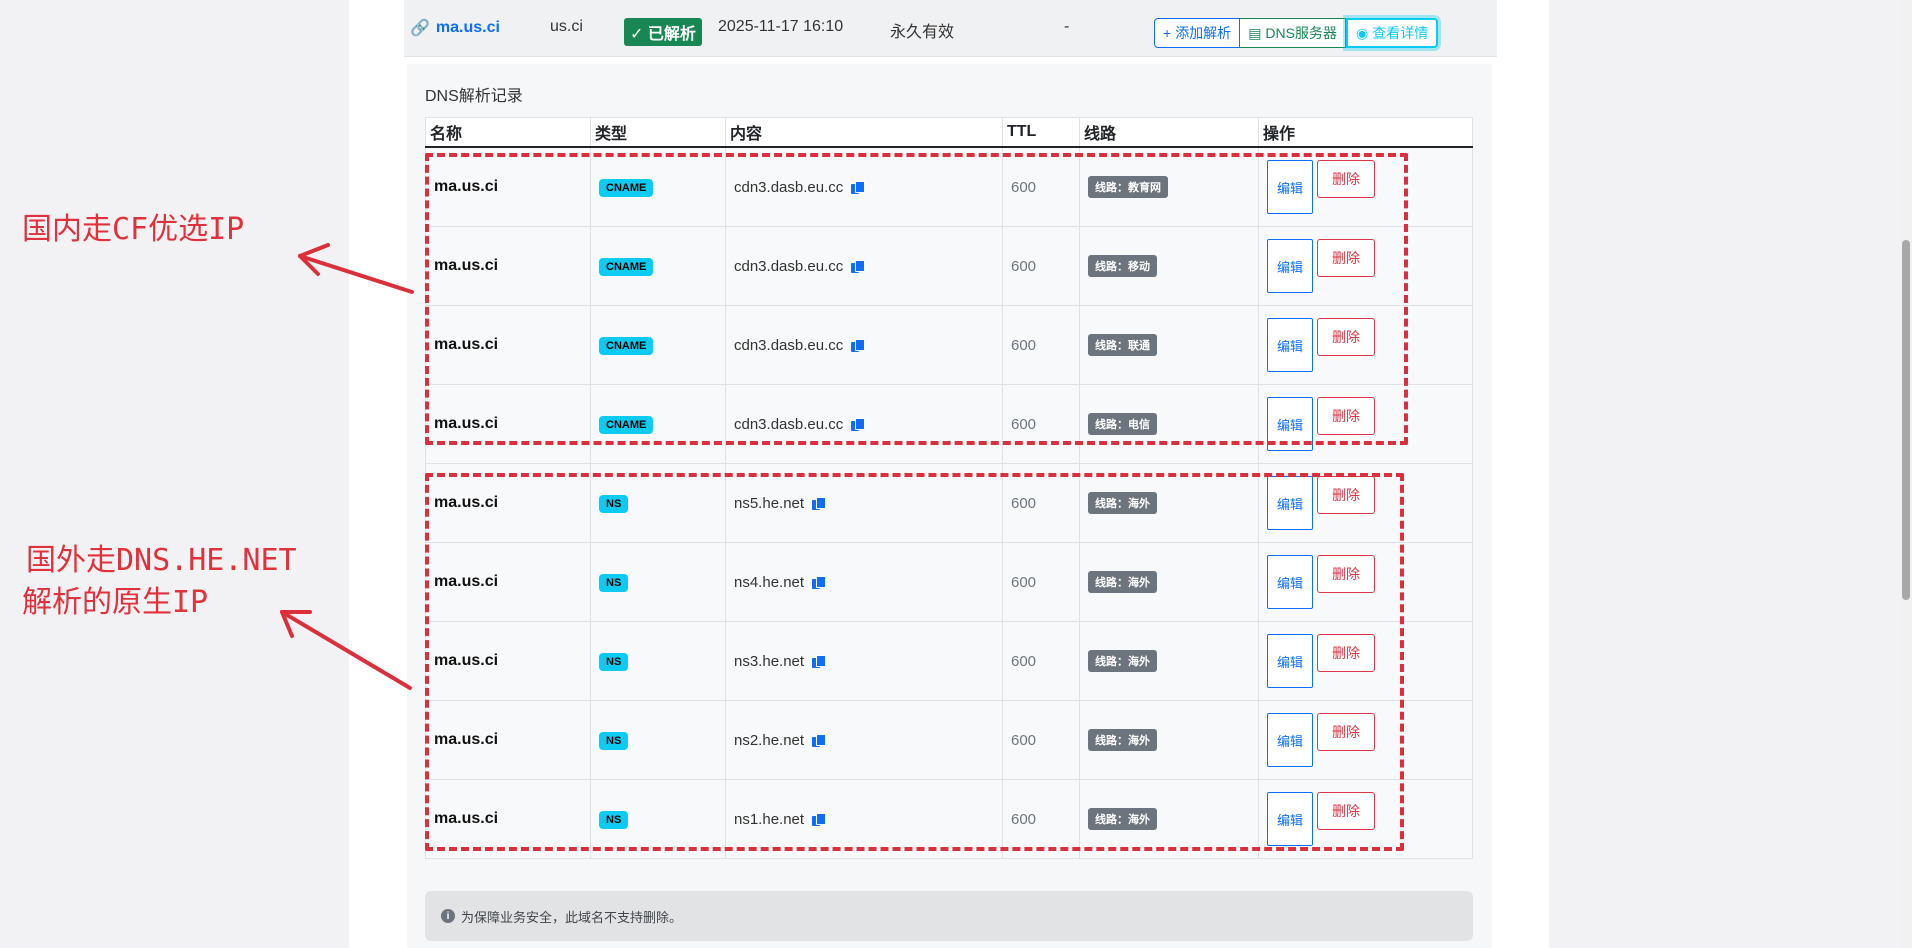 This screenshot has width=1912, height=948. What do you see at coordinates (1122, 266) in the screenshot?
I see `line-badge: 线路：移动` at bounding box center [1122, 266].